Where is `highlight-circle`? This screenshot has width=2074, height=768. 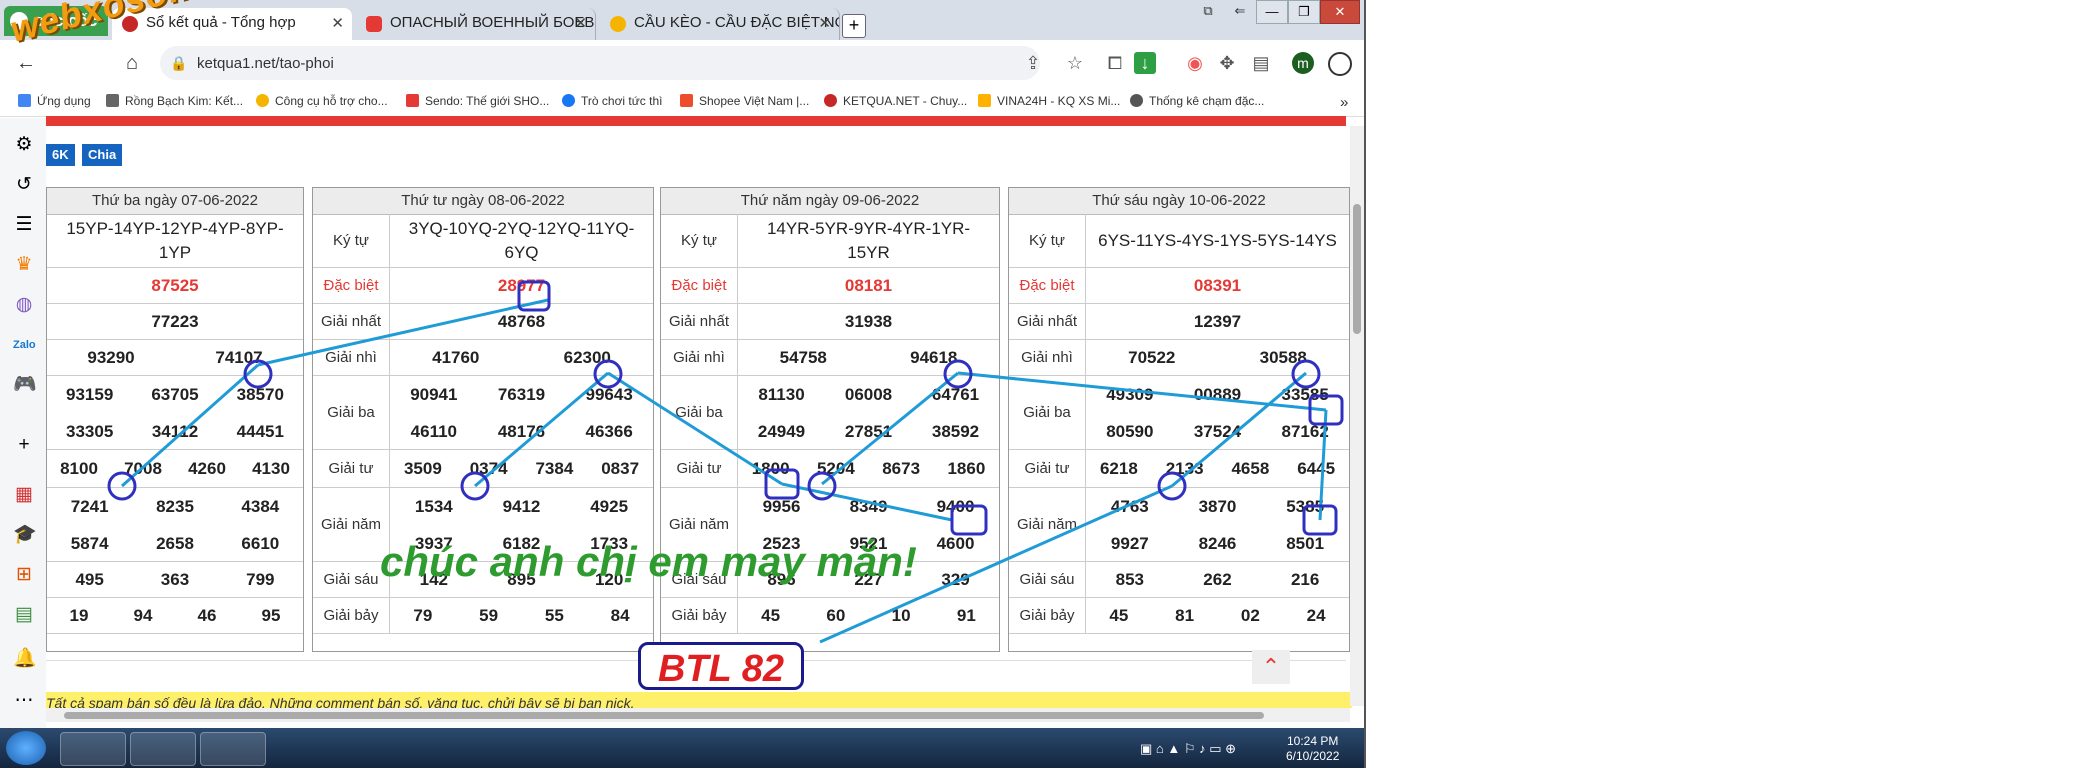 highlight-circle is located at coordinates (822, 486).